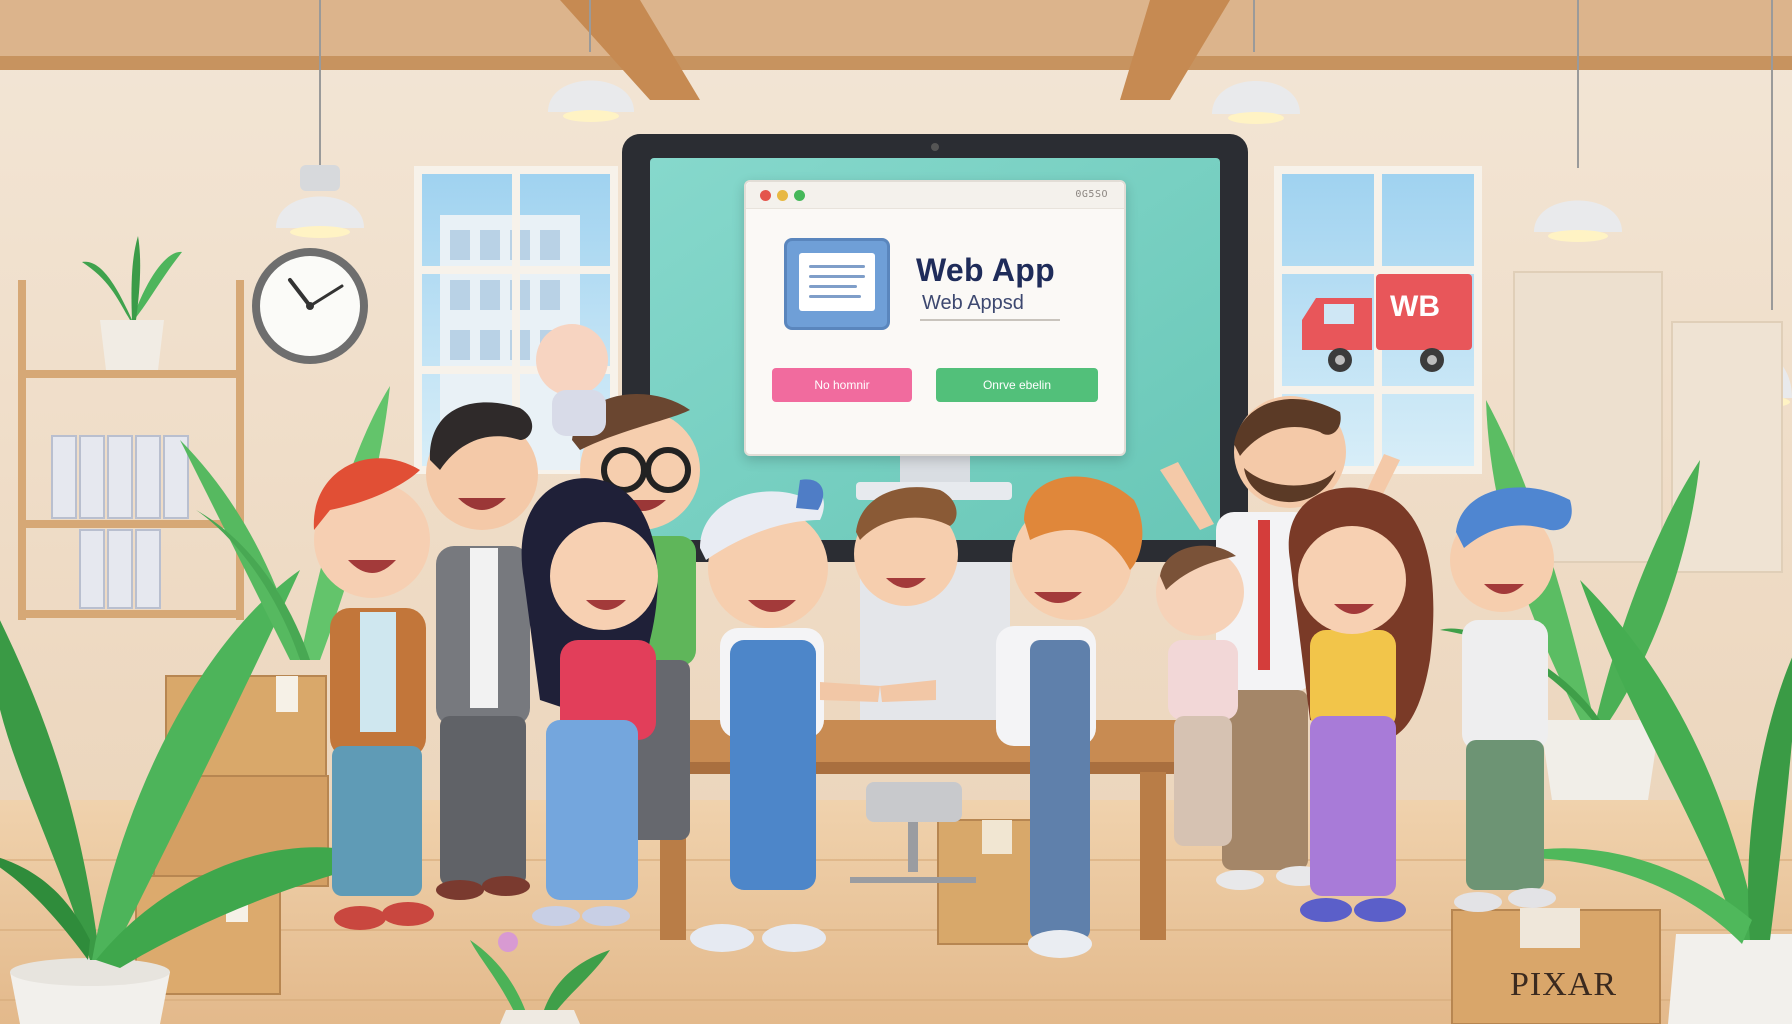 This screenshot has height=1024, width=1792. Describe the element at coordinates (935, 195) in the screenshot. I see `window-titlebar: 0G5SO` at that location.